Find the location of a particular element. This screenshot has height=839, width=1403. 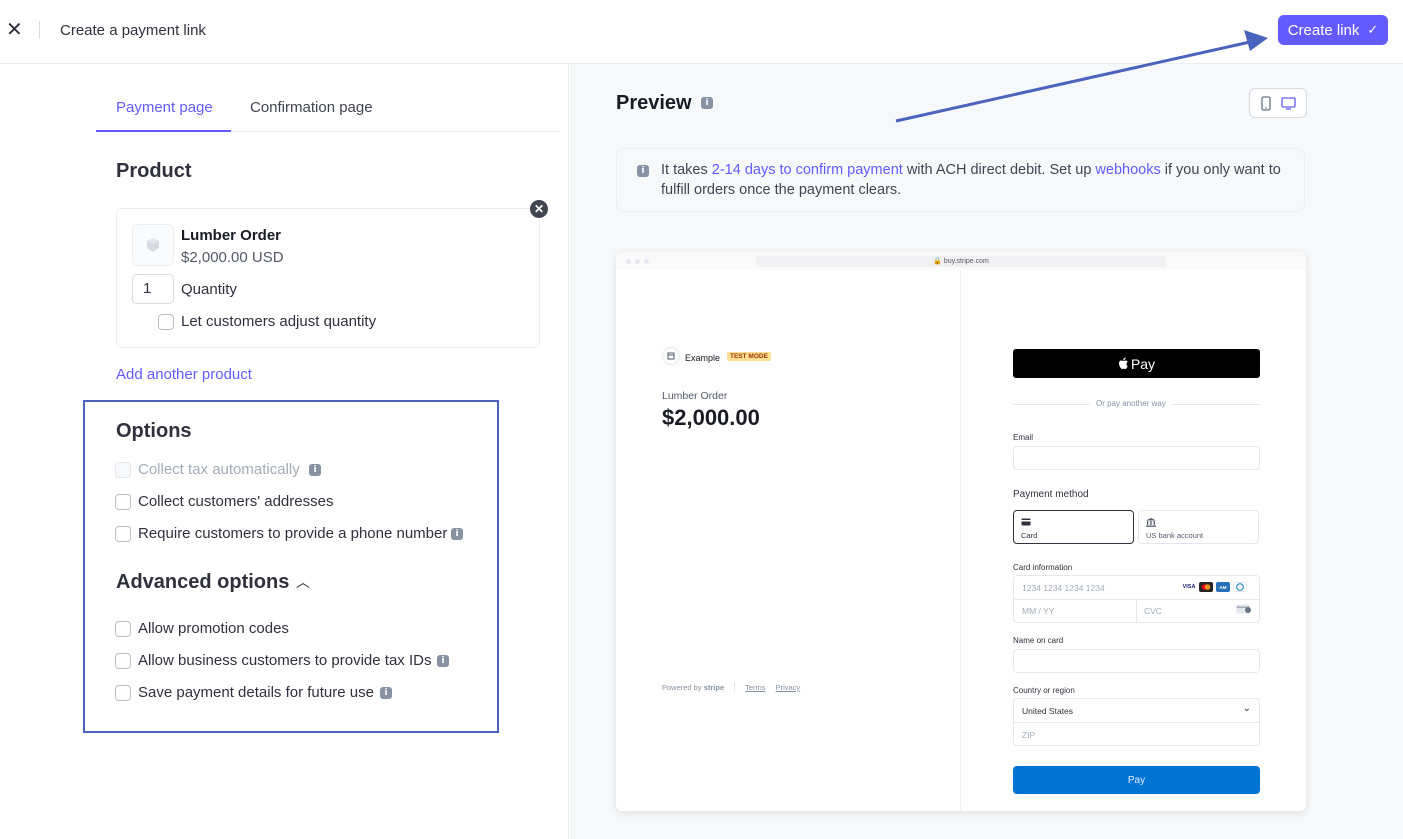

page-title: Create a payment link is located at coordinates (133, 30).